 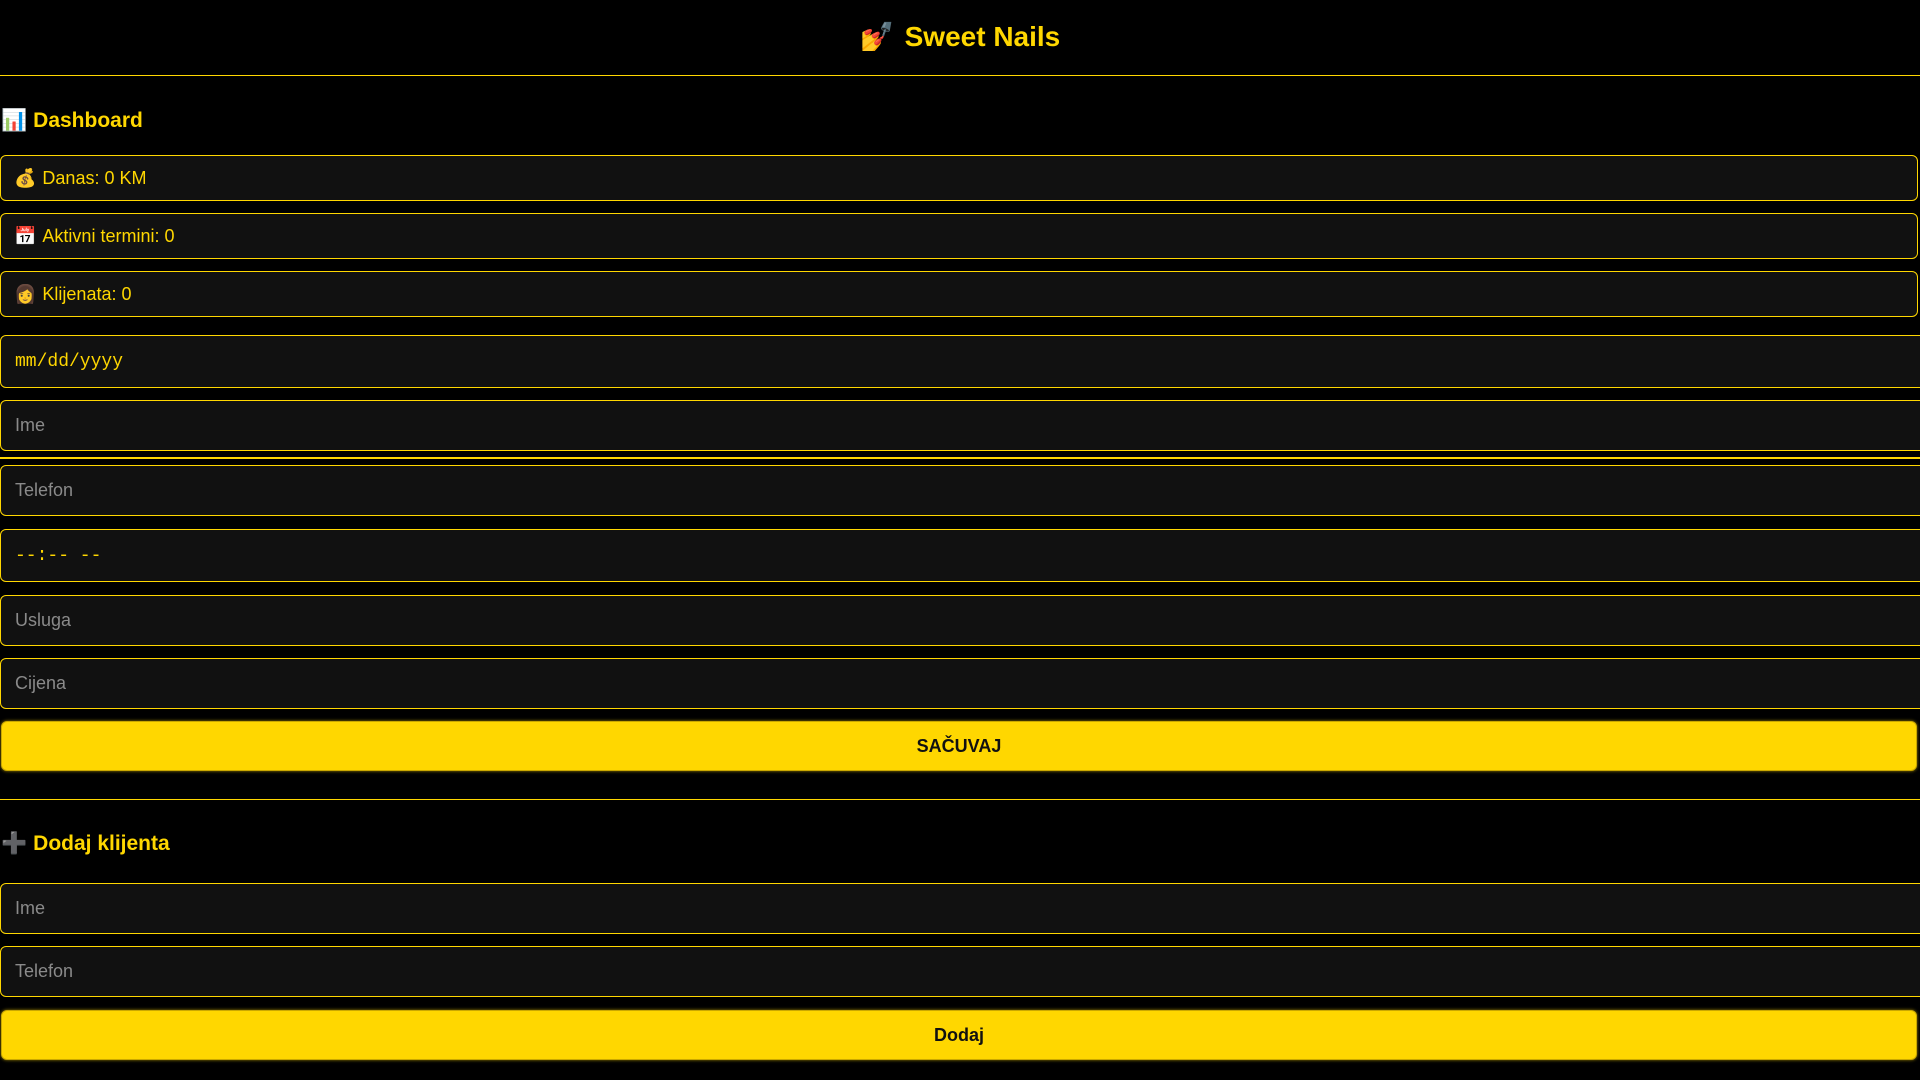 I want to click on stat-card-active-appointments: 📅 Aktivni termini: 0, so click(x=959, y=236).